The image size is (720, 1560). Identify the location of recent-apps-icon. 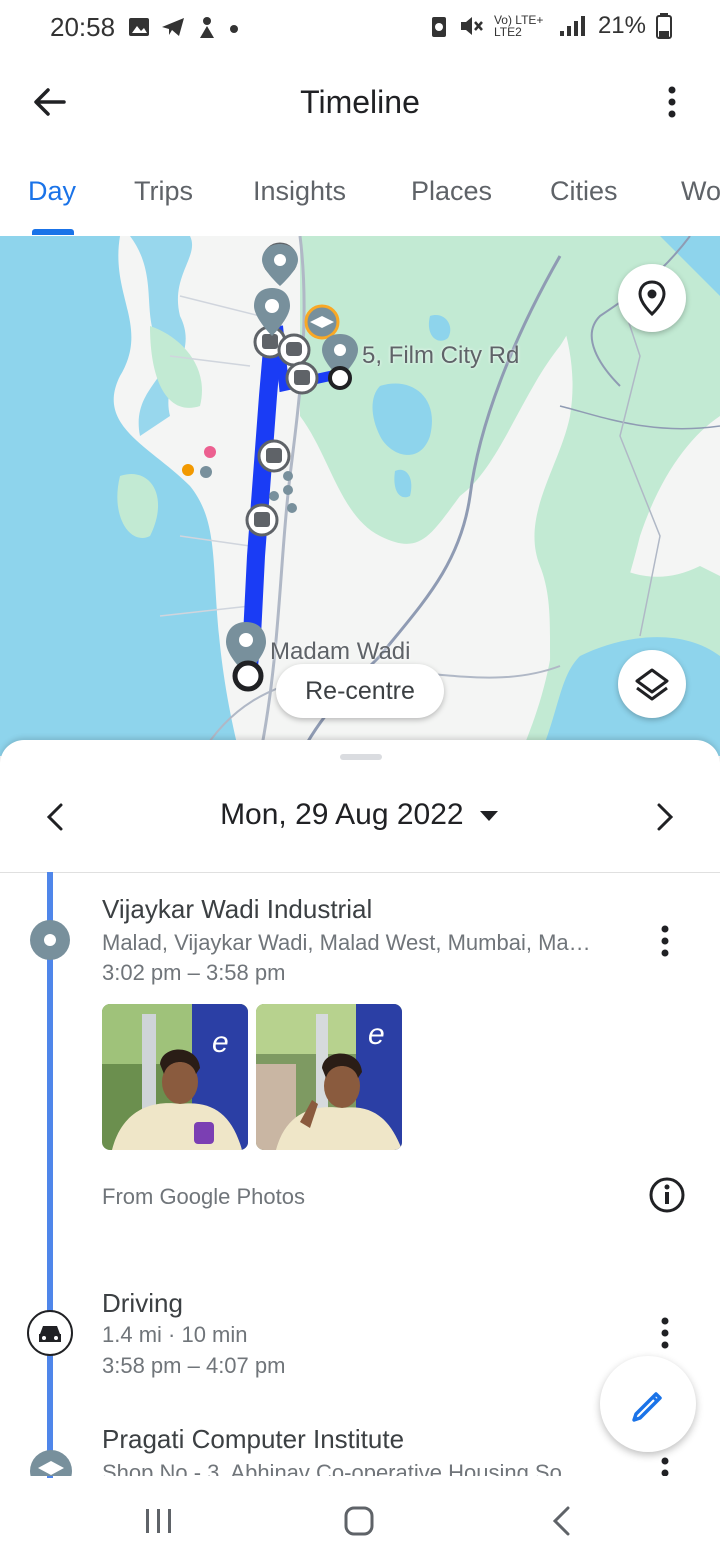
(159, 1521).